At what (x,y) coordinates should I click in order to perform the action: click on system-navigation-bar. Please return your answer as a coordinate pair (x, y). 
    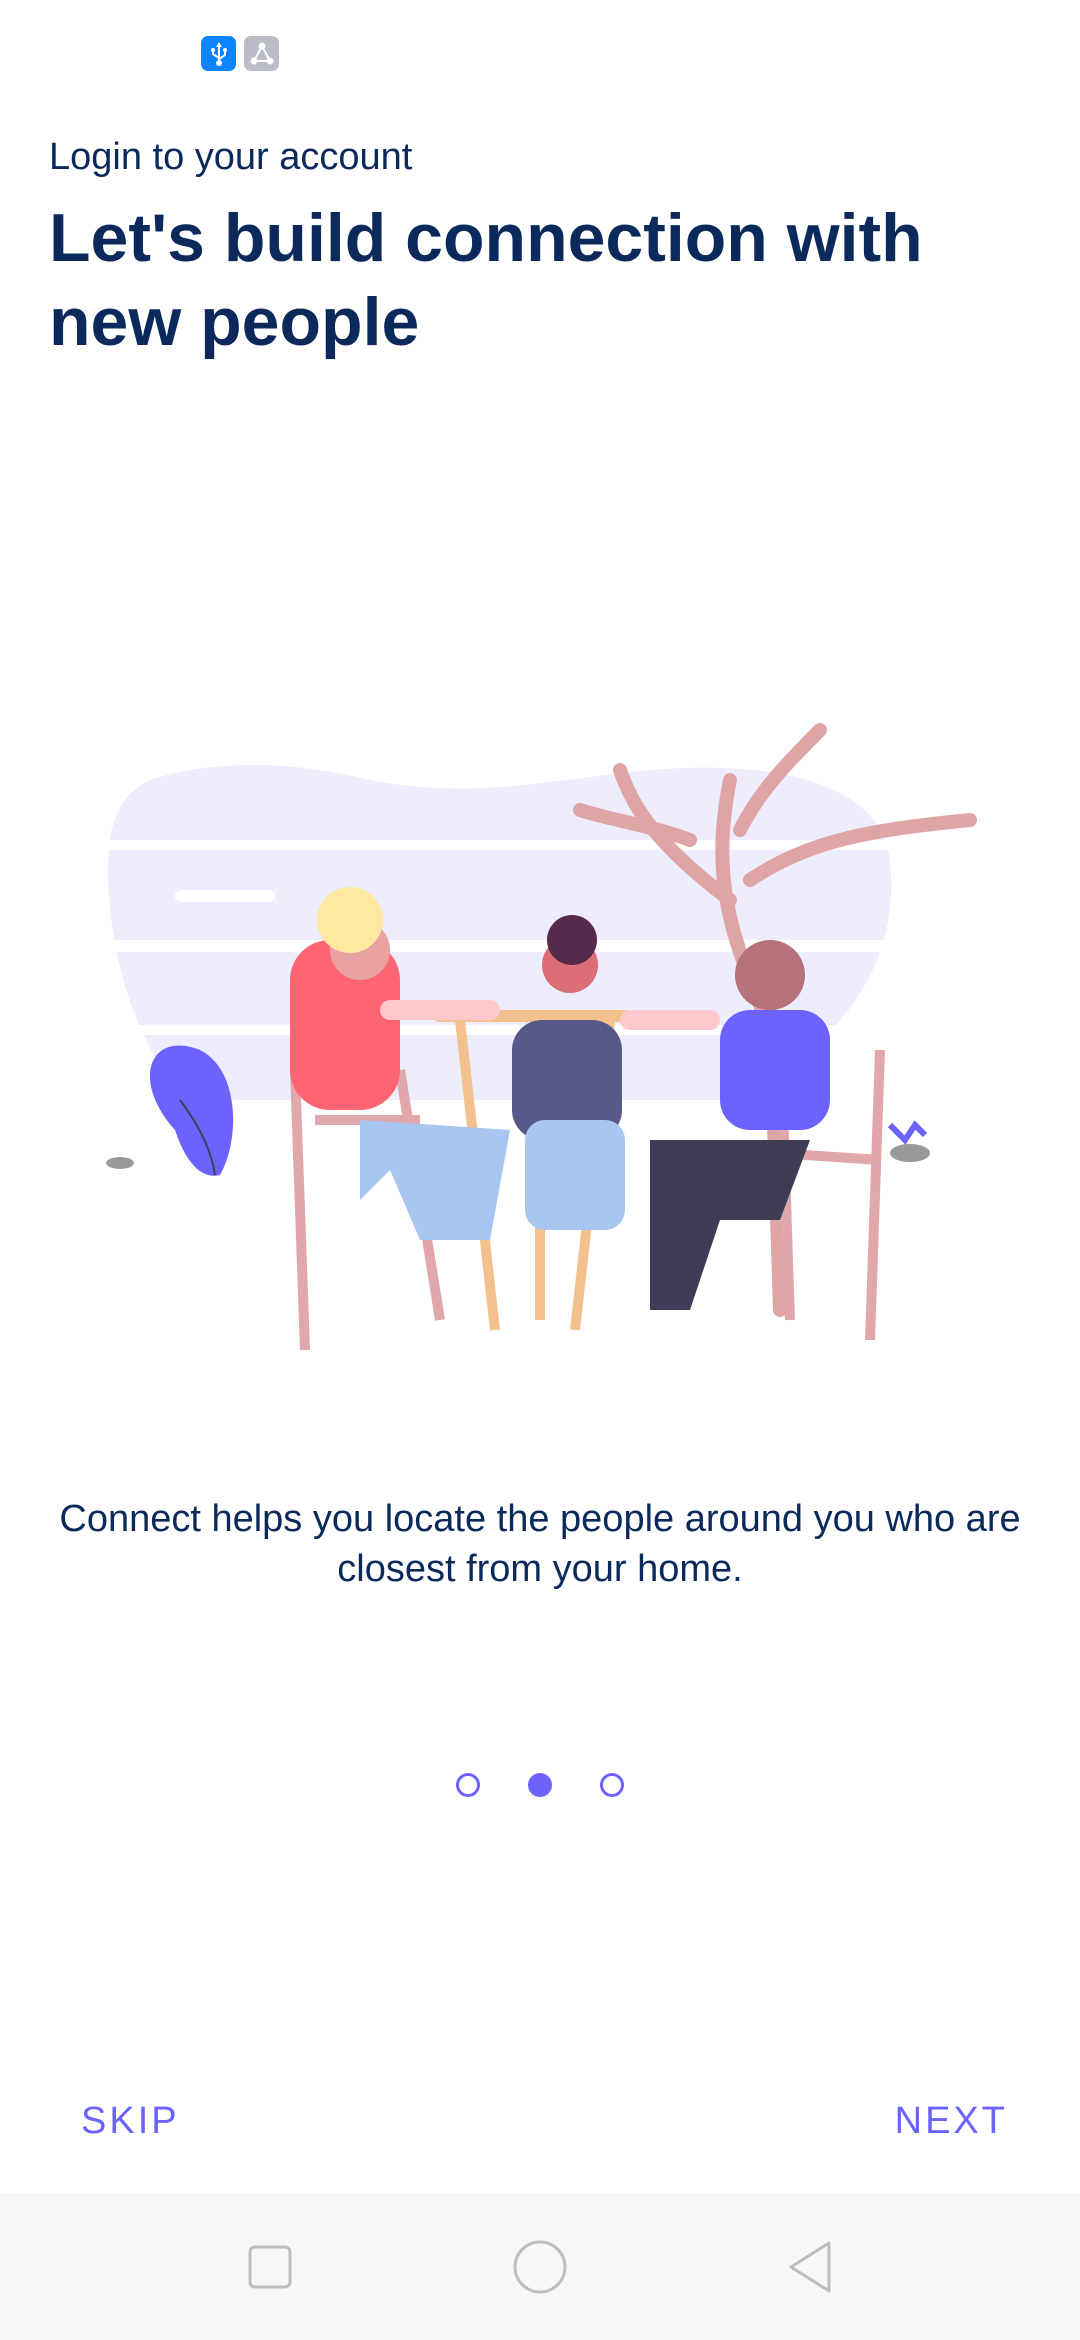
    Looking at the image, I should click on (540, 2266).